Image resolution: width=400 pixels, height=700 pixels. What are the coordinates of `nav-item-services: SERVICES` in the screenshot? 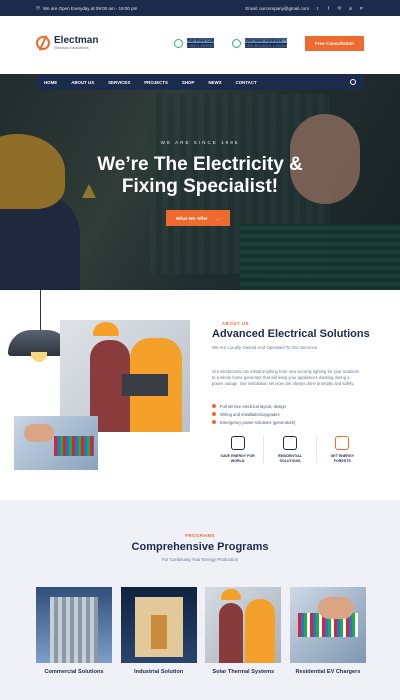 It's located at (119, 82).